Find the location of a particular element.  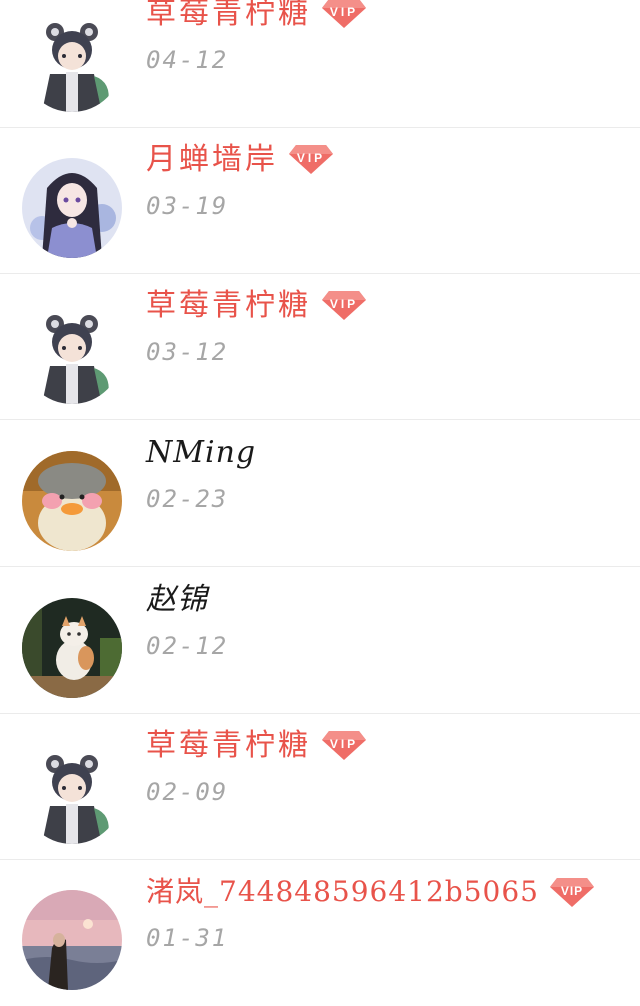

sunset-sea-avatar-icon is located at coordinates (72, 940).